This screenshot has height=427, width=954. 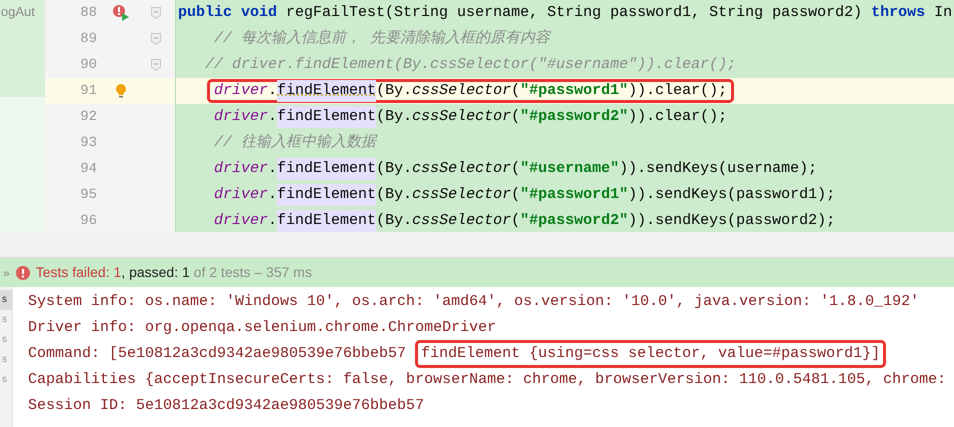 What do you see at coordinates (88, 39) in the screenshot?
I see `line-number: 89` at bounding box center [88, 39].